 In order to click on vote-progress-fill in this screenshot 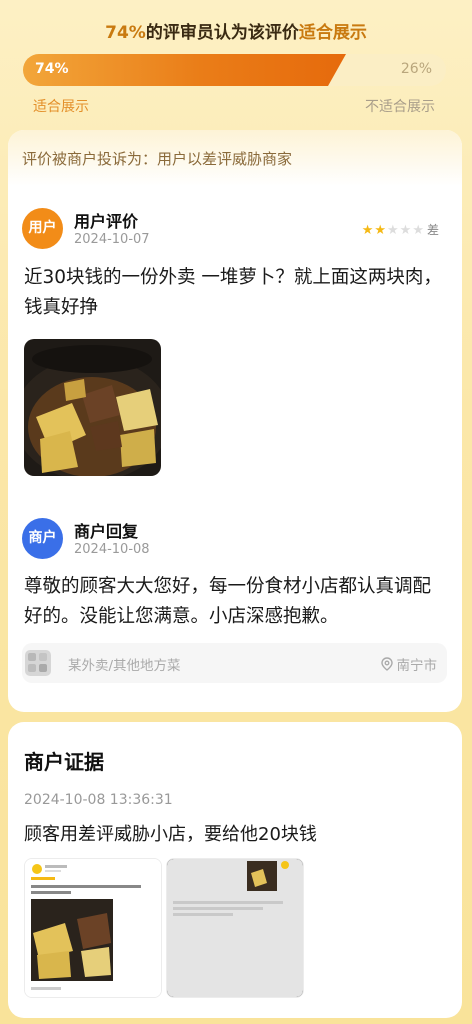, I will do `click(184, 70)`.